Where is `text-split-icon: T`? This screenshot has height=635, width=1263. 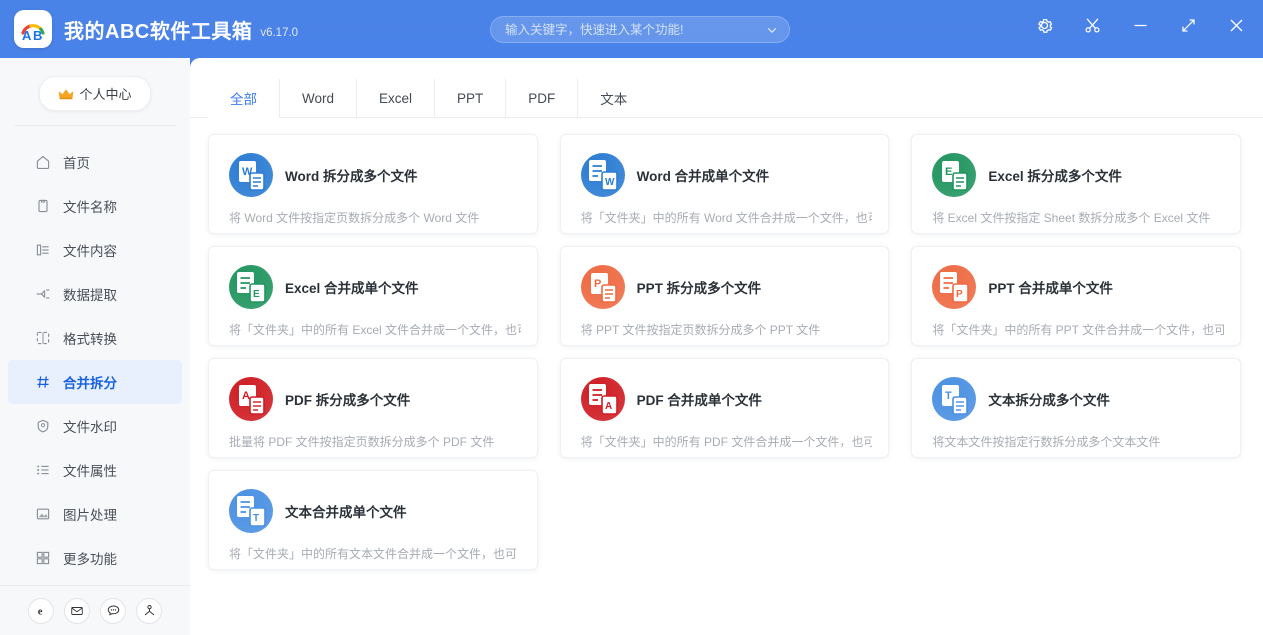 text-split-icon: T is located at coordinates (954, 399).